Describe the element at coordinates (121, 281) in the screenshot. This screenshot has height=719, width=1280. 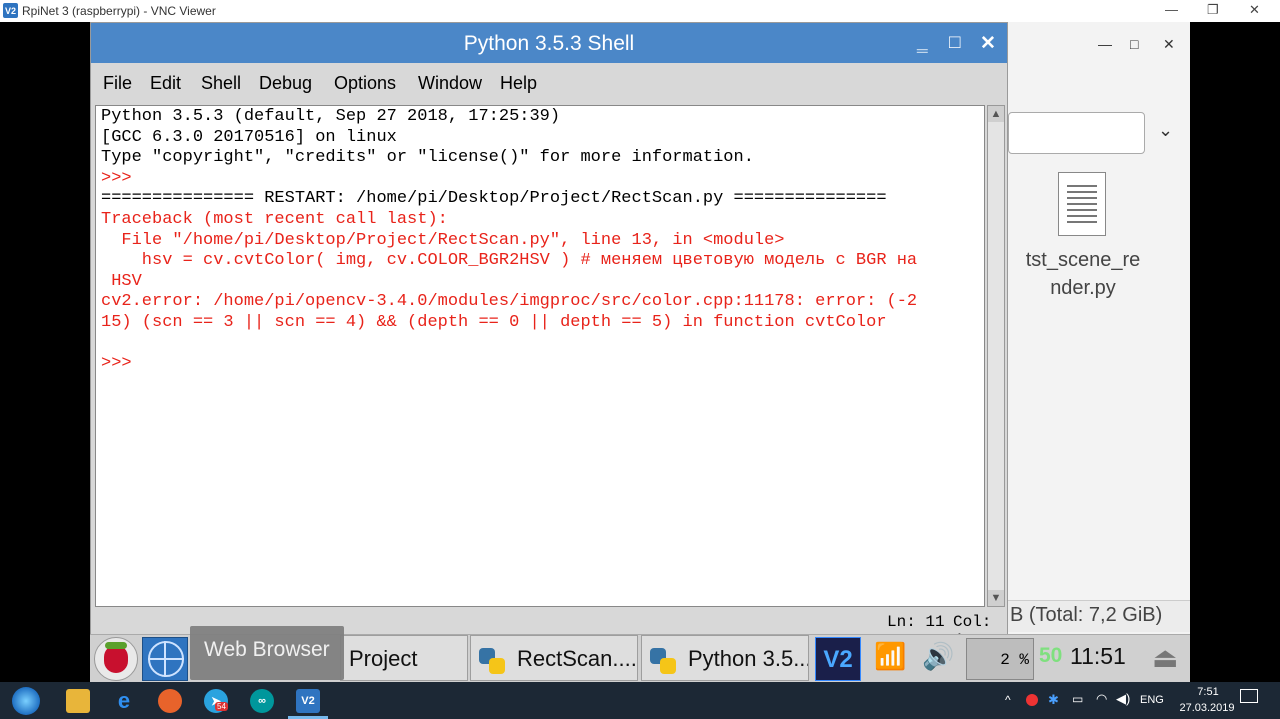
I see `shell-output-line: HSV` at that location.